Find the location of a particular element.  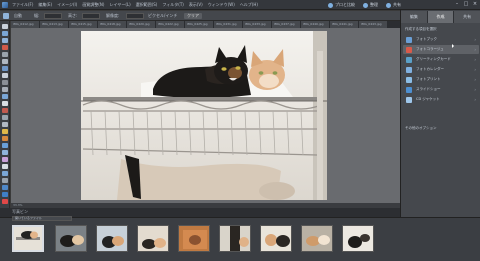

doc-tab: IMG_0425.jpg is located at coordinates (199, 24).